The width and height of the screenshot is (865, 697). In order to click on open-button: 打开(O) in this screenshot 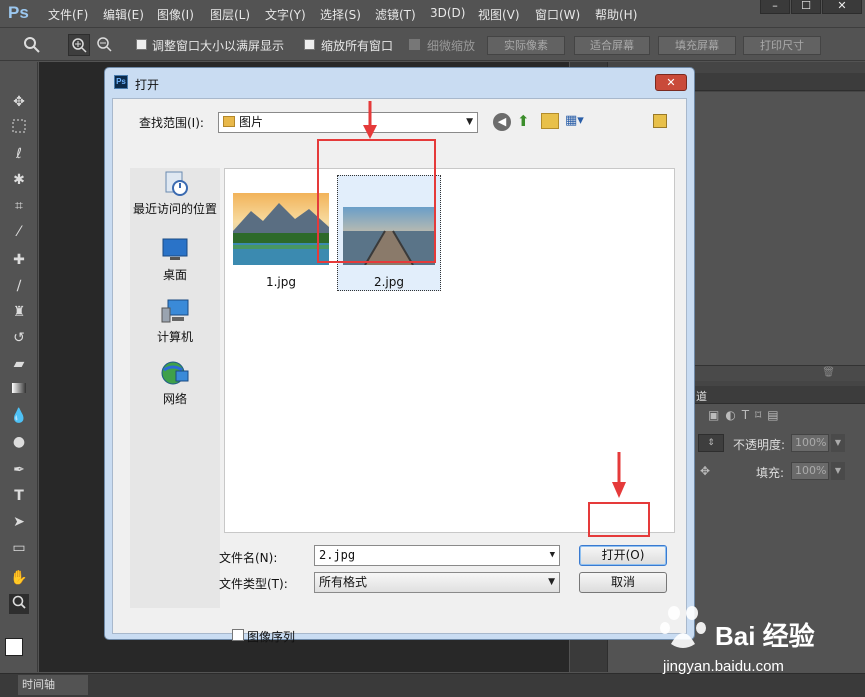, I will do `click(623, 555)`.